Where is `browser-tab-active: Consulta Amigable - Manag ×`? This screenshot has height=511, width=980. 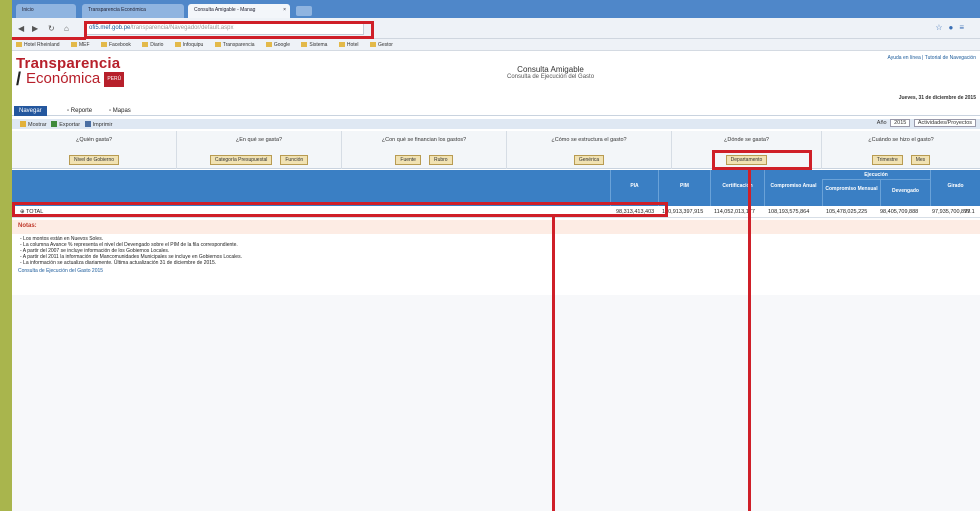 browser-tab-active: Consulta Amigable - Manag × is located at coordinates (239, 11).